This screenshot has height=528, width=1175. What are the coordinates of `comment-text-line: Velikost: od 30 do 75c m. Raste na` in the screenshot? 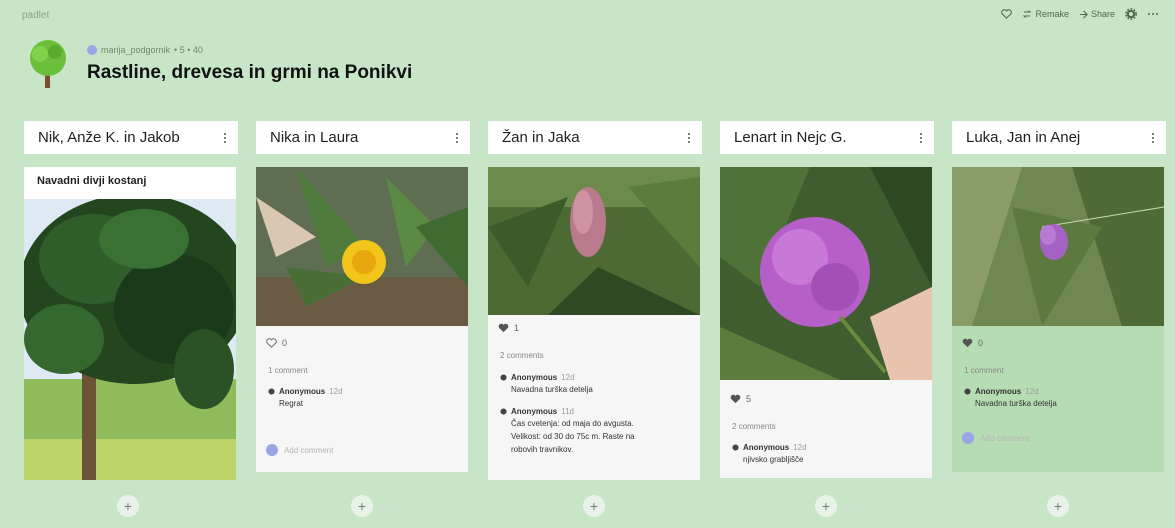 It's located at (573, 436).